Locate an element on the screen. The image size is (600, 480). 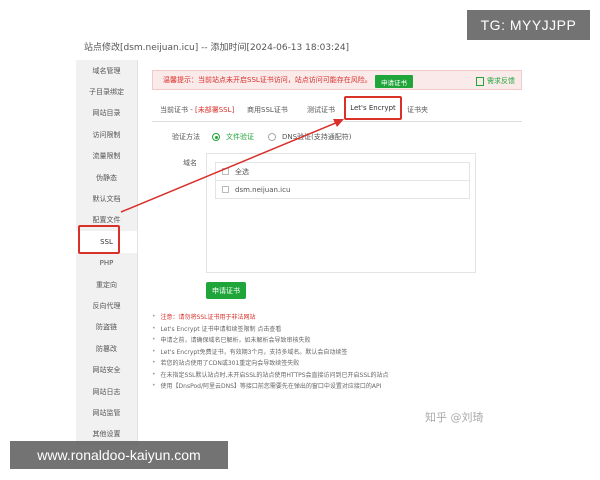
tab-lets-encrypt: Let's Encrypt is located at coordinates (373, 108).